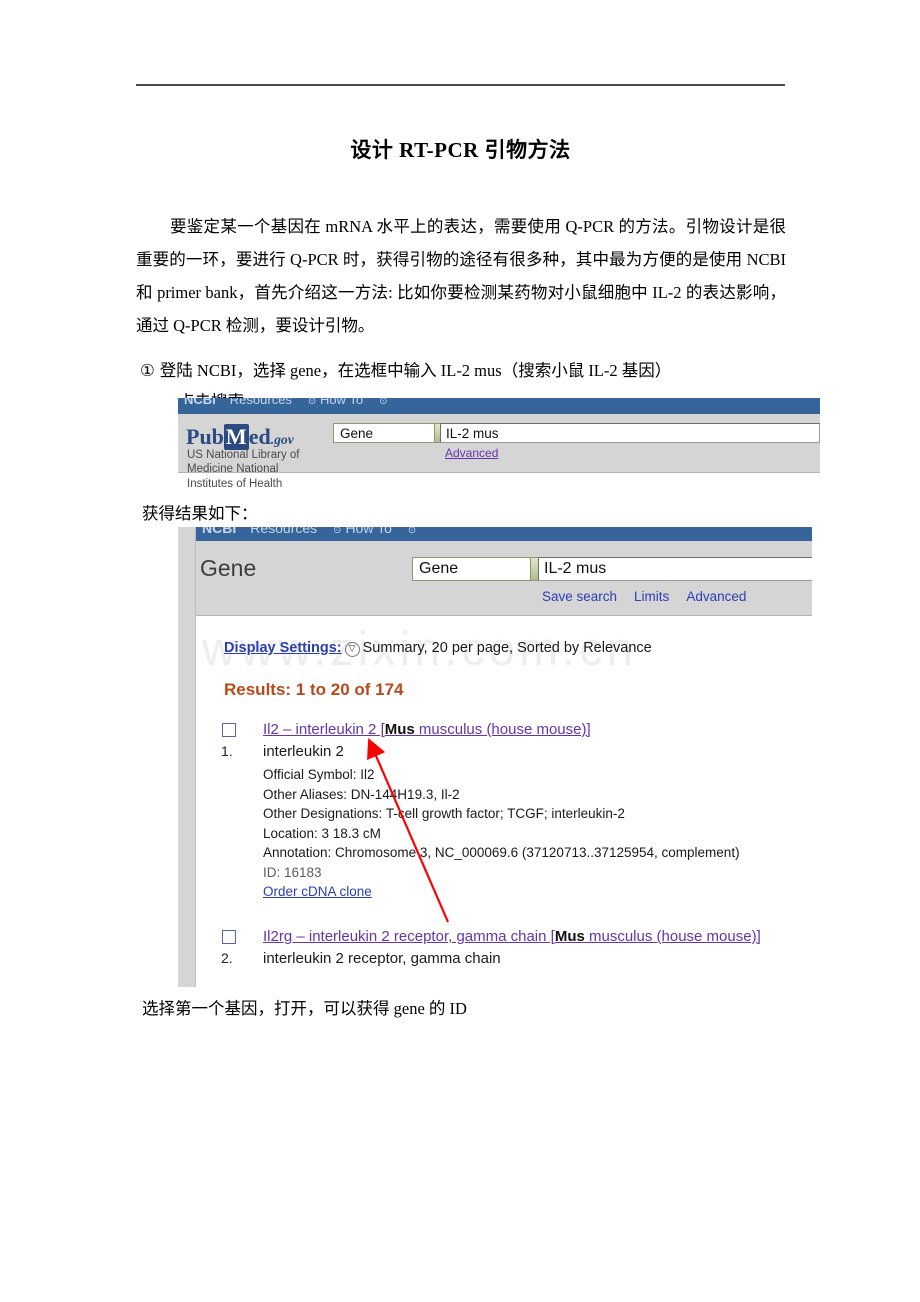 The width and height of the screenshot is (920, 1302). Describe the element at coordinates (227, 751) in the screenshot. I see `result-number: 1.` at that location.